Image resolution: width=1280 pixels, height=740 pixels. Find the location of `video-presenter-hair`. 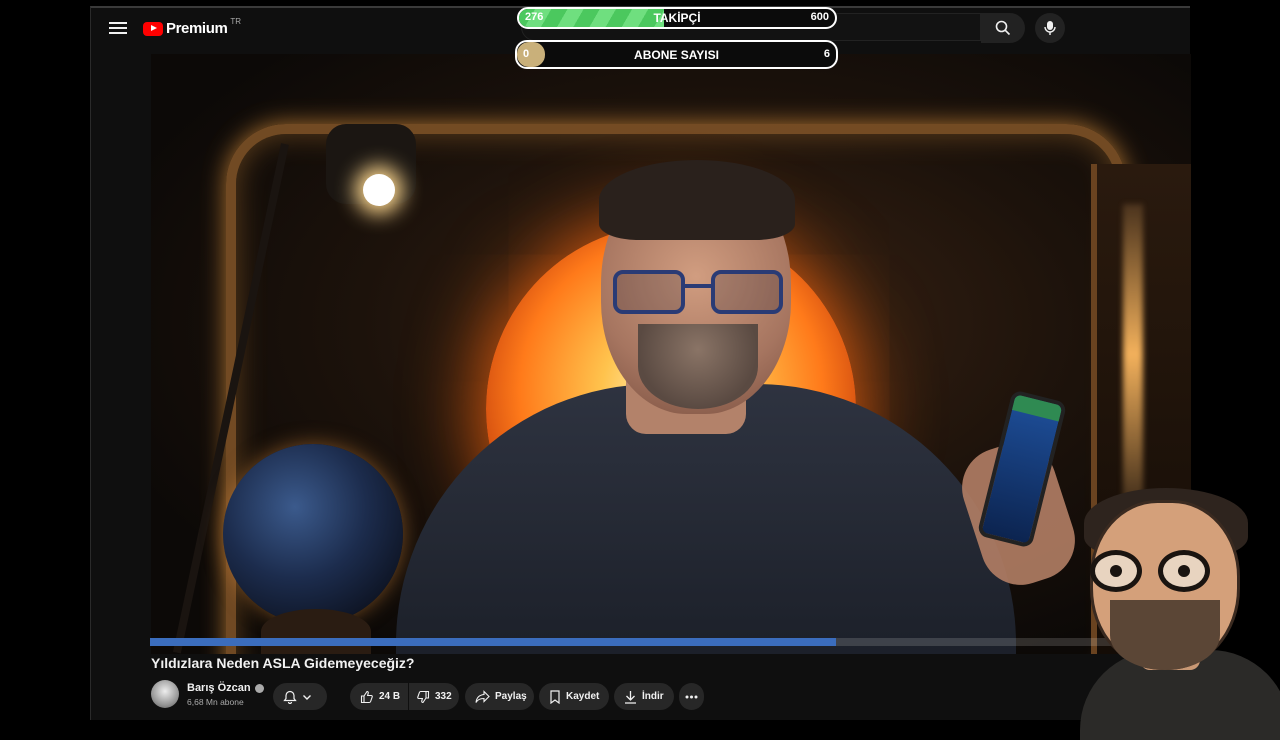

video-presenter-hair is located at coordinates (697, 200).